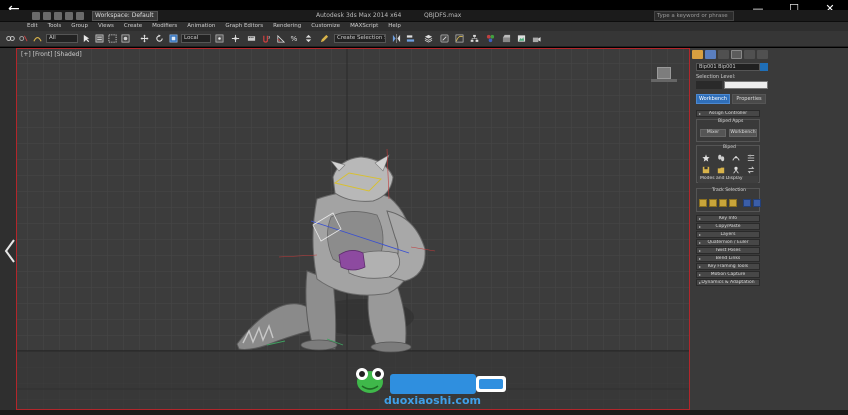  Describe the element at coordinates (159, 38) in the screenshot. I see `rotate-icon` at that location.